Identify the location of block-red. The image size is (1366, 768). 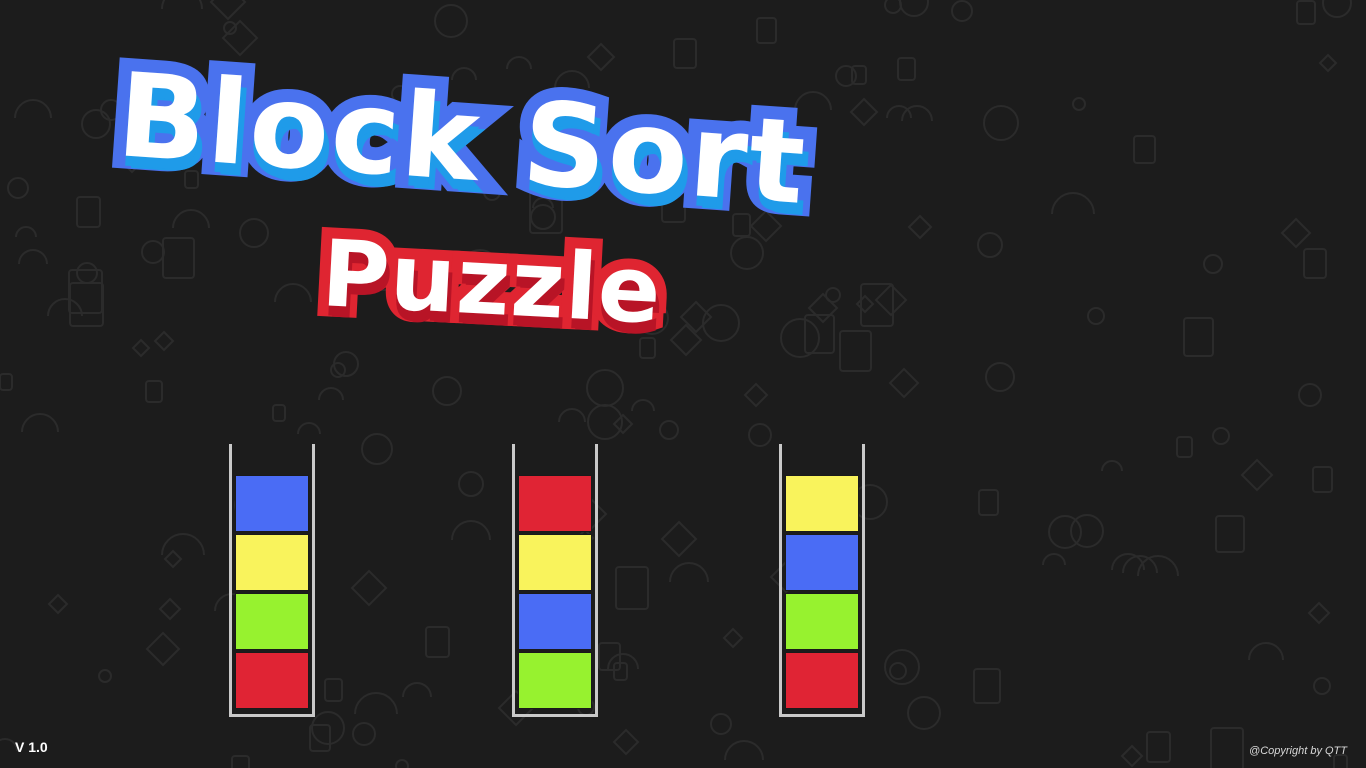
(272, 680).